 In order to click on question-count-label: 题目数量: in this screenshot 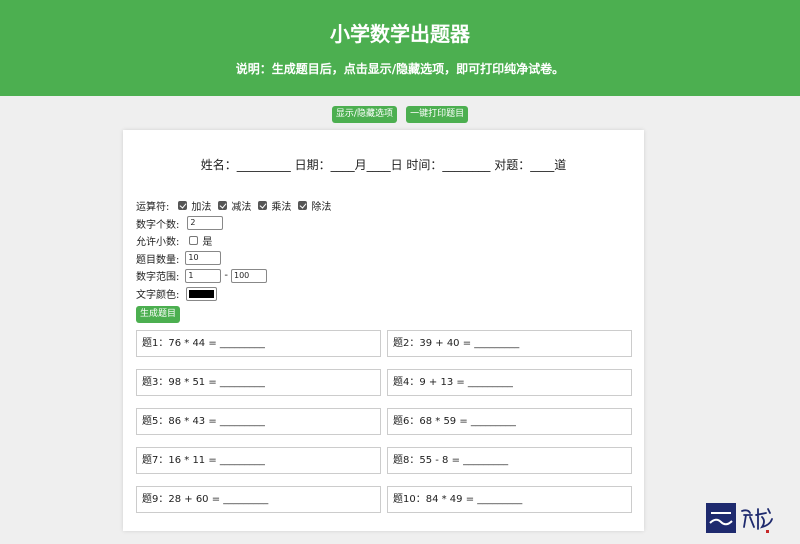, I will do `click(158, 260)`.